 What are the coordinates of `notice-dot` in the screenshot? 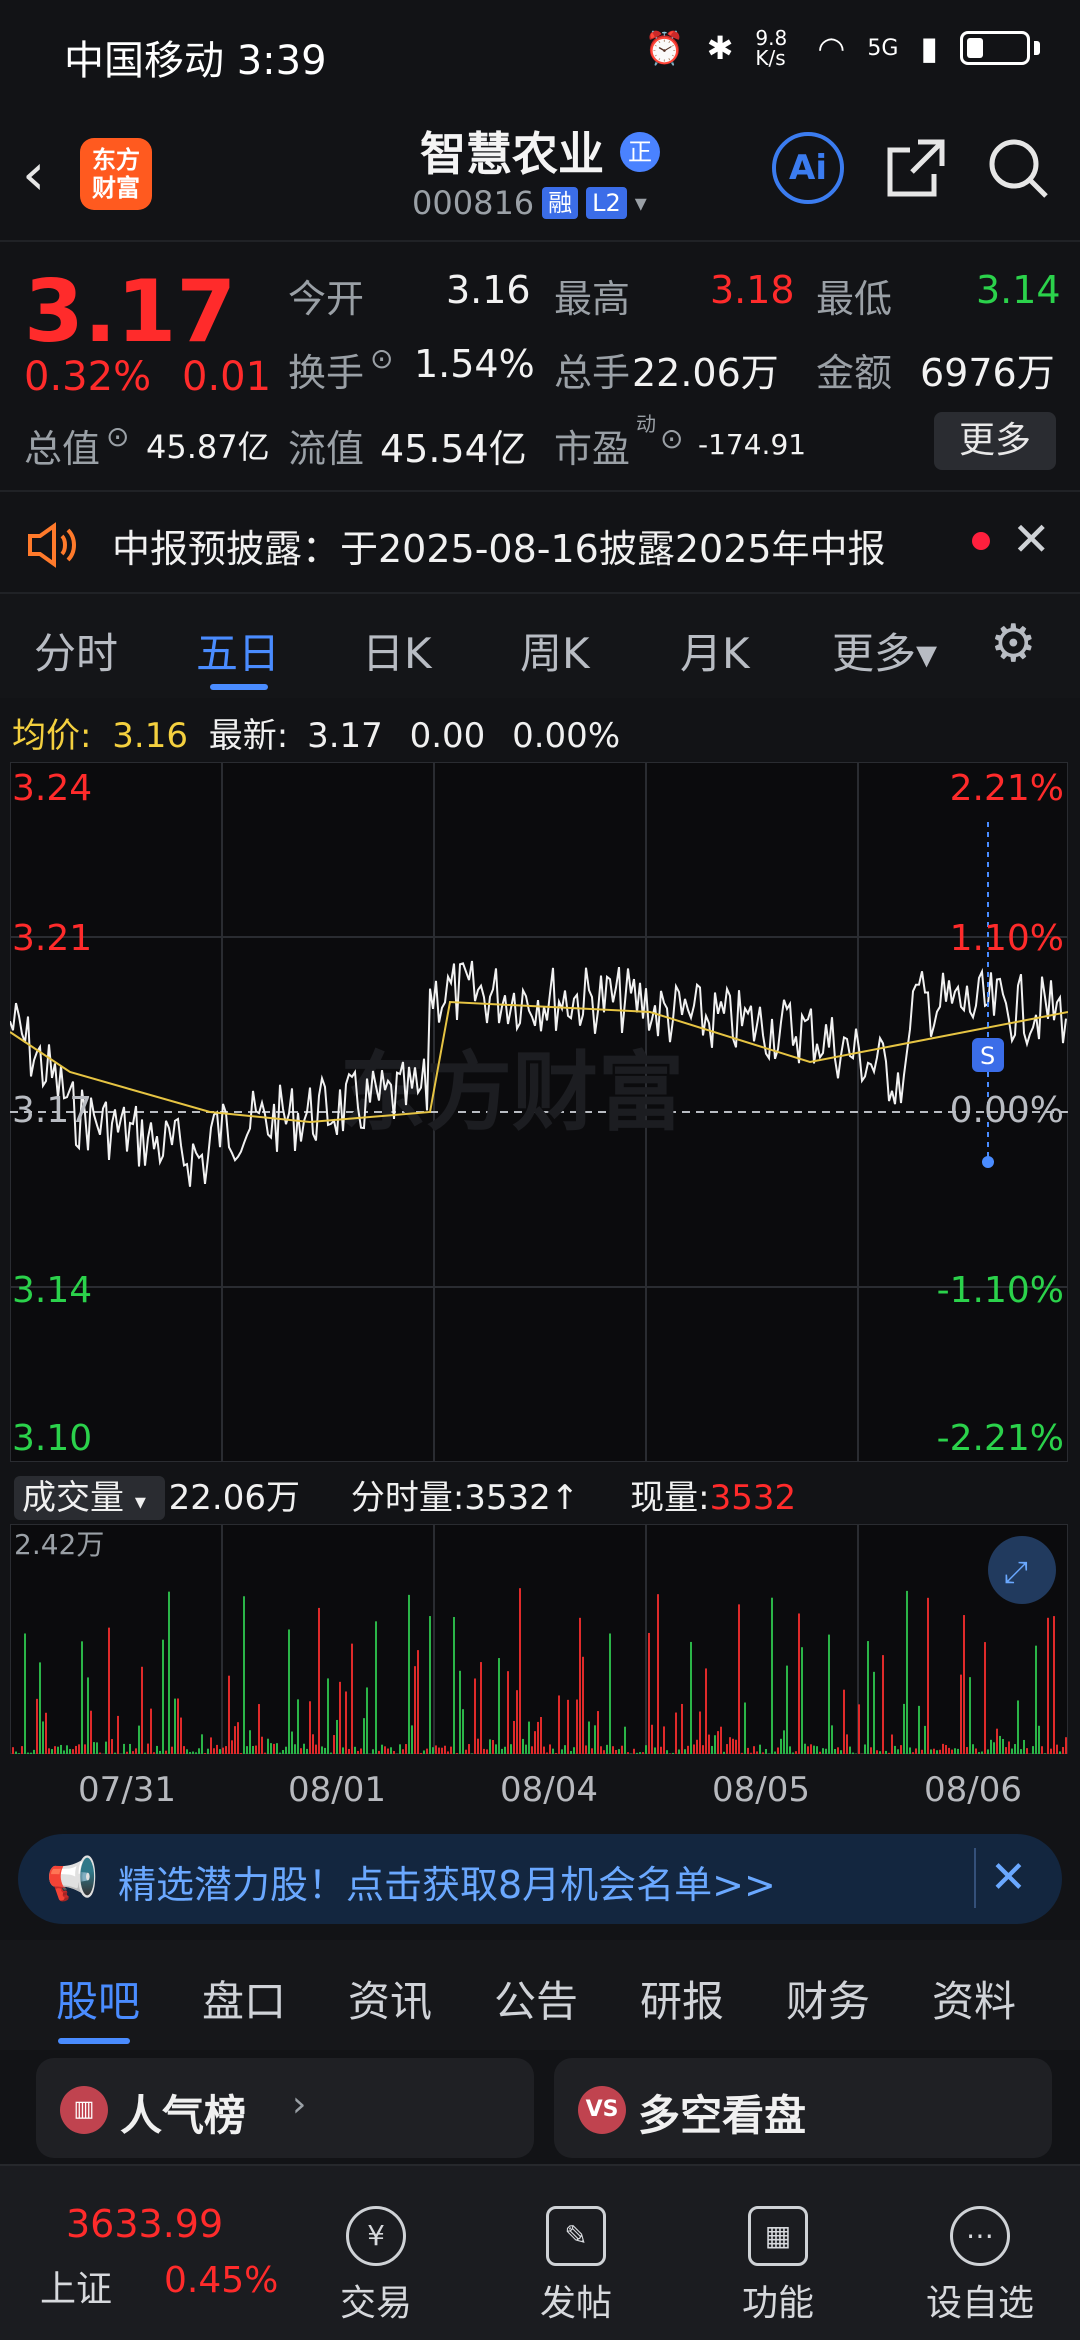 It's located at (981, 541).